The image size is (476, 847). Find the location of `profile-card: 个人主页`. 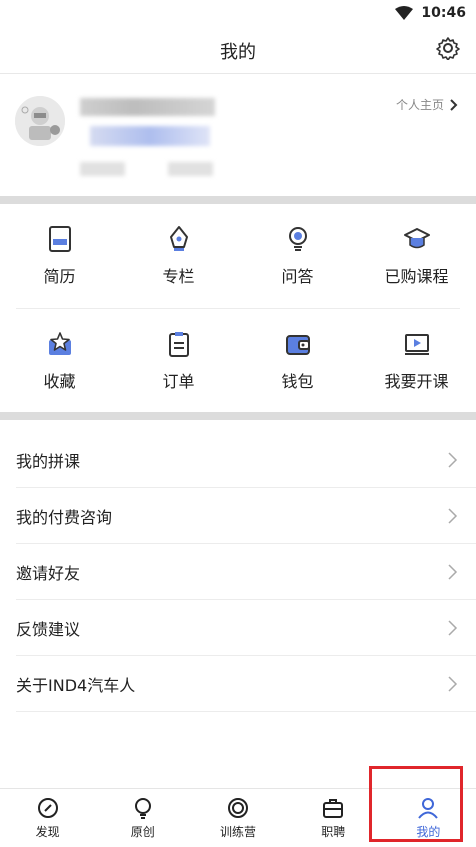

profile-card: 个人主页 is located at coordinates (238, 135).